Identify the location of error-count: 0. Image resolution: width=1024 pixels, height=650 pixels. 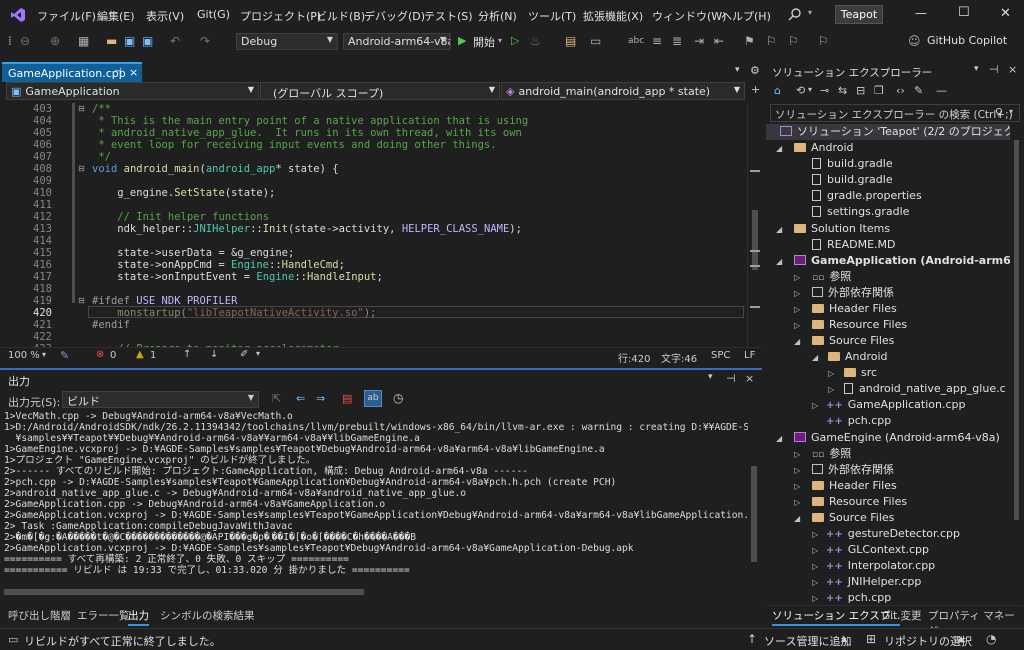
(113, 355).